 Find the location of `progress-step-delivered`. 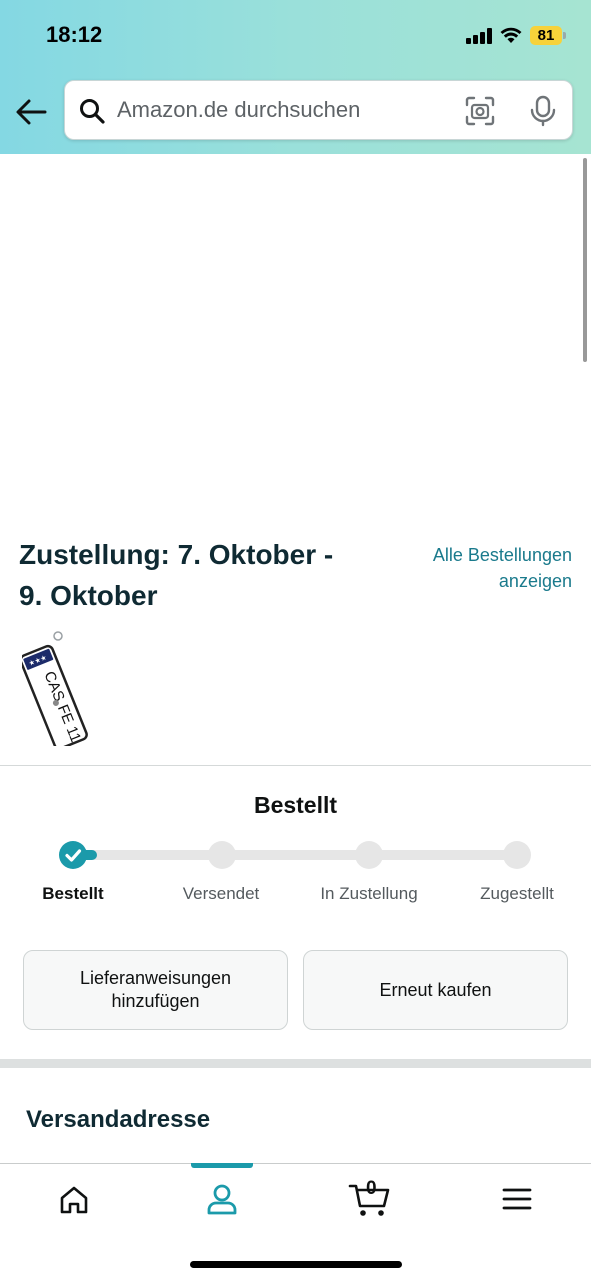

progress-step-delivered is located at coordinates (517, 855).